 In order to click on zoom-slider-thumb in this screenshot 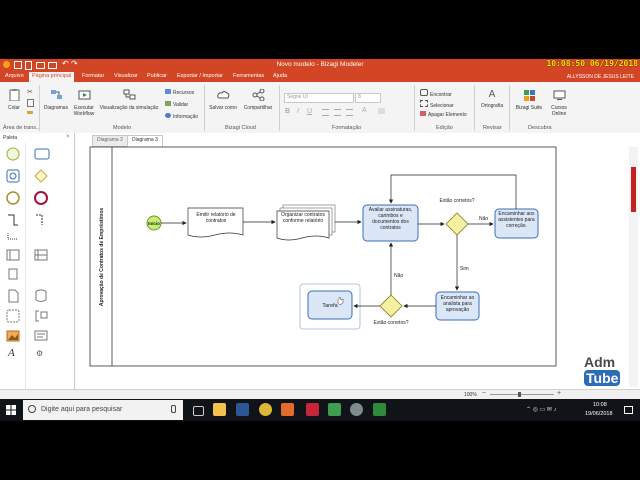, I will do `click(519, 394)`.